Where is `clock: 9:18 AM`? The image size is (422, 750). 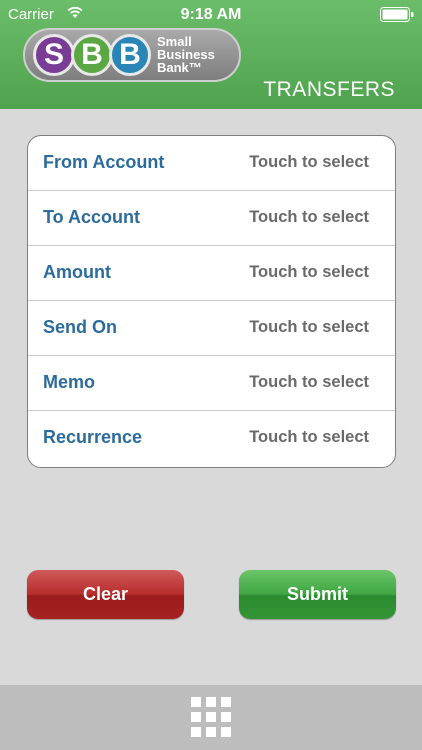
clock: 9:18 AM is located at coordinates (211, 14).